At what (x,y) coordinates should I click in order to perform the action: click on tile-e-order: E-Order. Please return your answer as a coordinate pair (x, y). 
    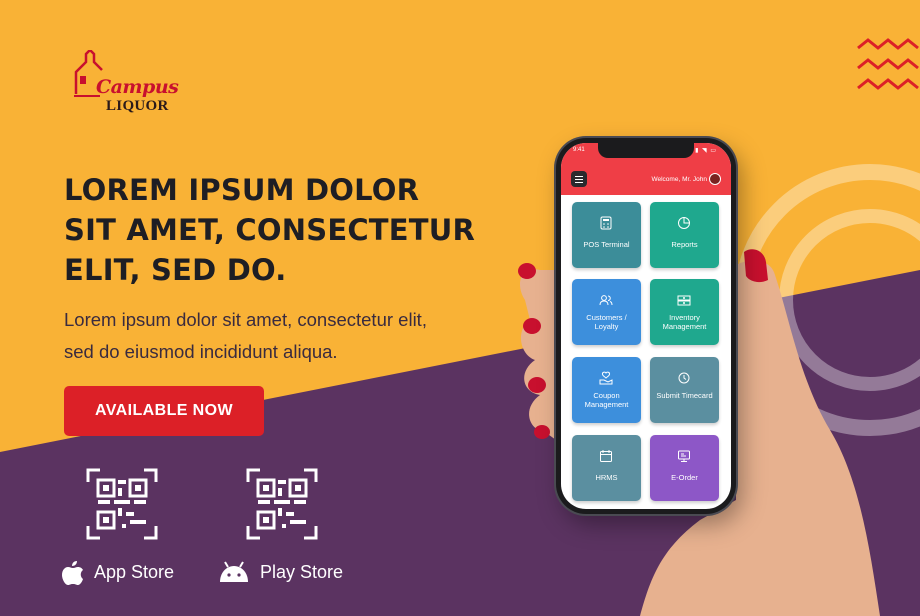
    Looking at the image, I should click on (684, 468).